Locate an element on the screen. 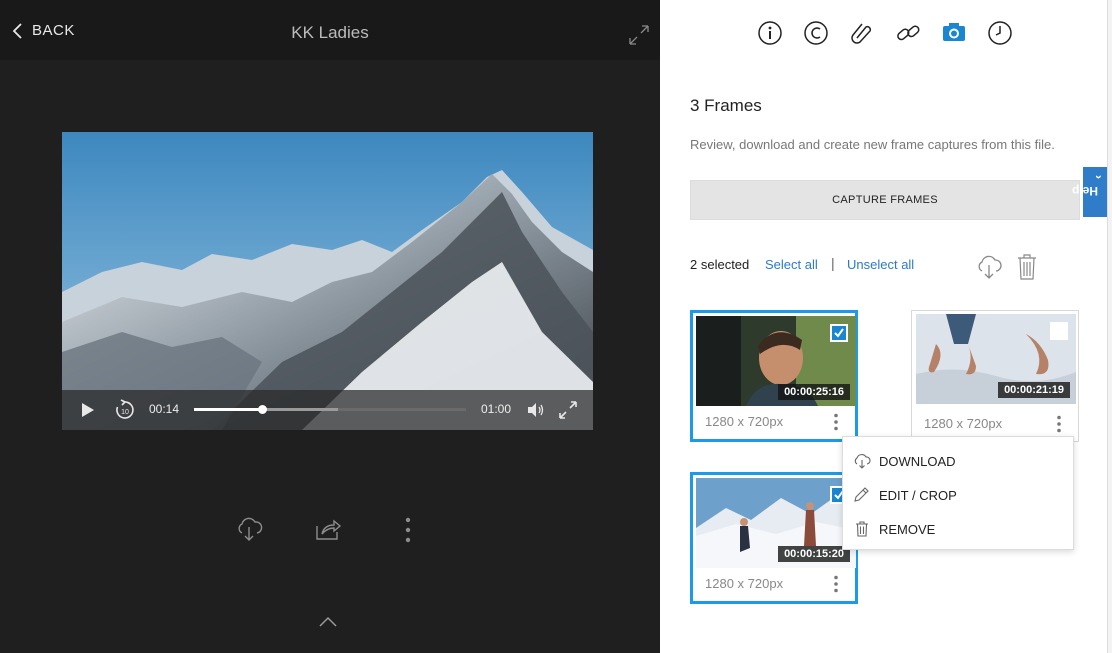 This screenshot has width=1112, height=653. frame-timecode: 00:00:25:16 is located at coordinates (814, 392).